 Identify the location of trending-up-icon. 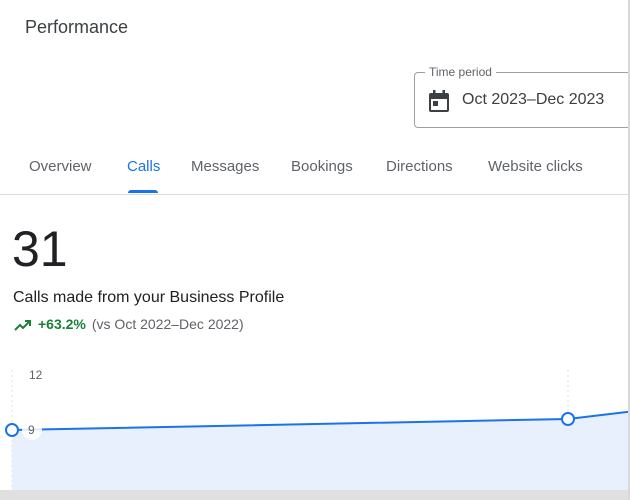
(22, 326).